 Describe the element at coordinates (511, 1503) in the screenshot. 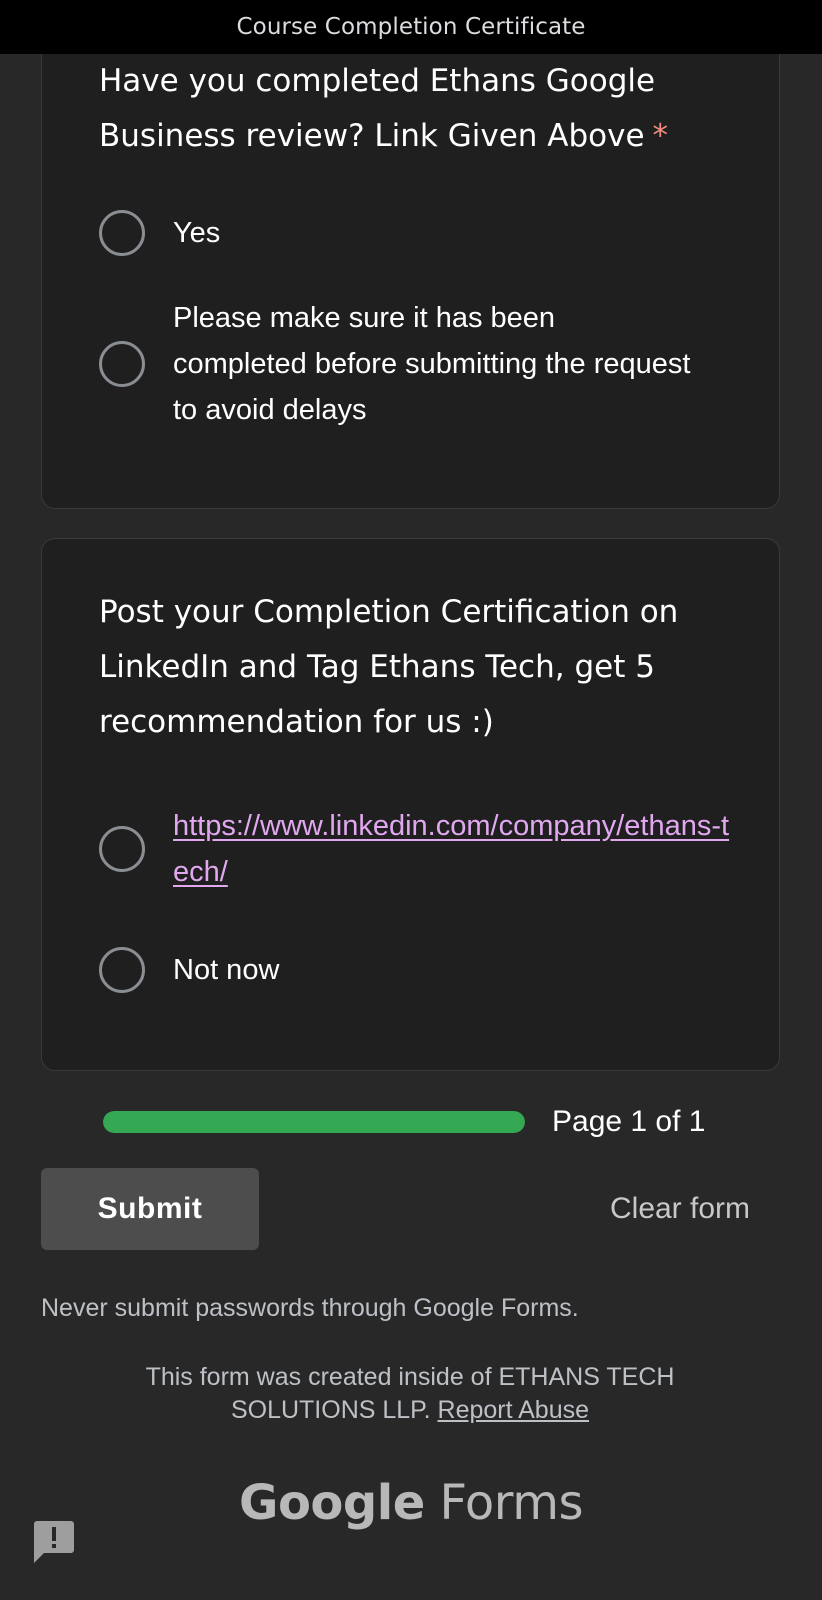

I see `brand-forms: Forms` at that location.